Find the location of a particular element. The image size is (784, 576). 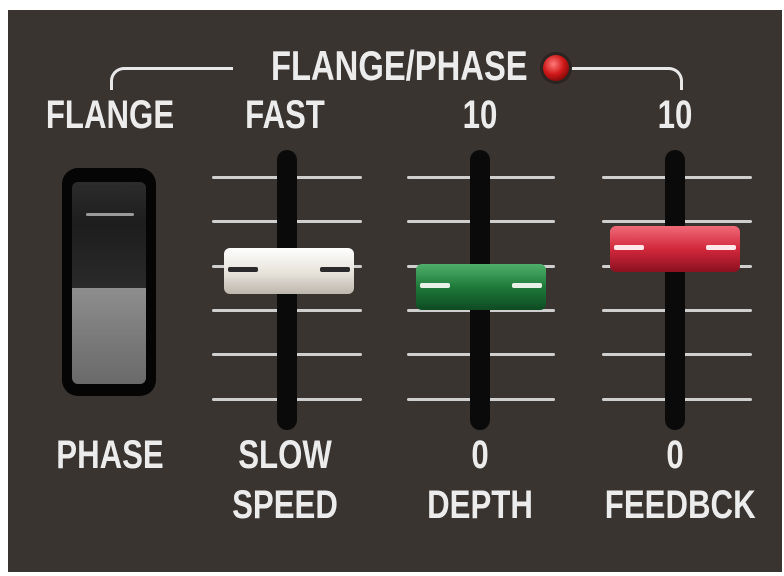

feedback-name-label: FEEDBCK is located at coordinates (680, 505).